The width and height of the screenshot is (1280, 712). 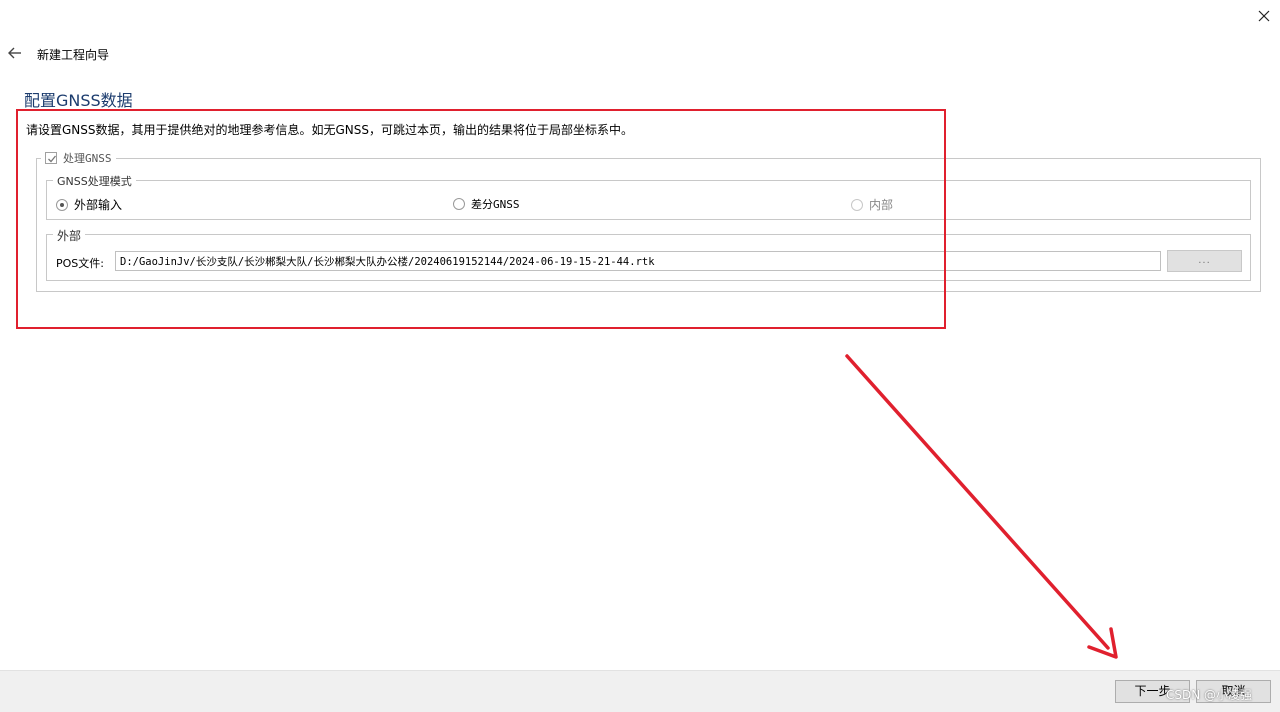 I want to click on next-button: 下一步, so click(x=1152, y=691).